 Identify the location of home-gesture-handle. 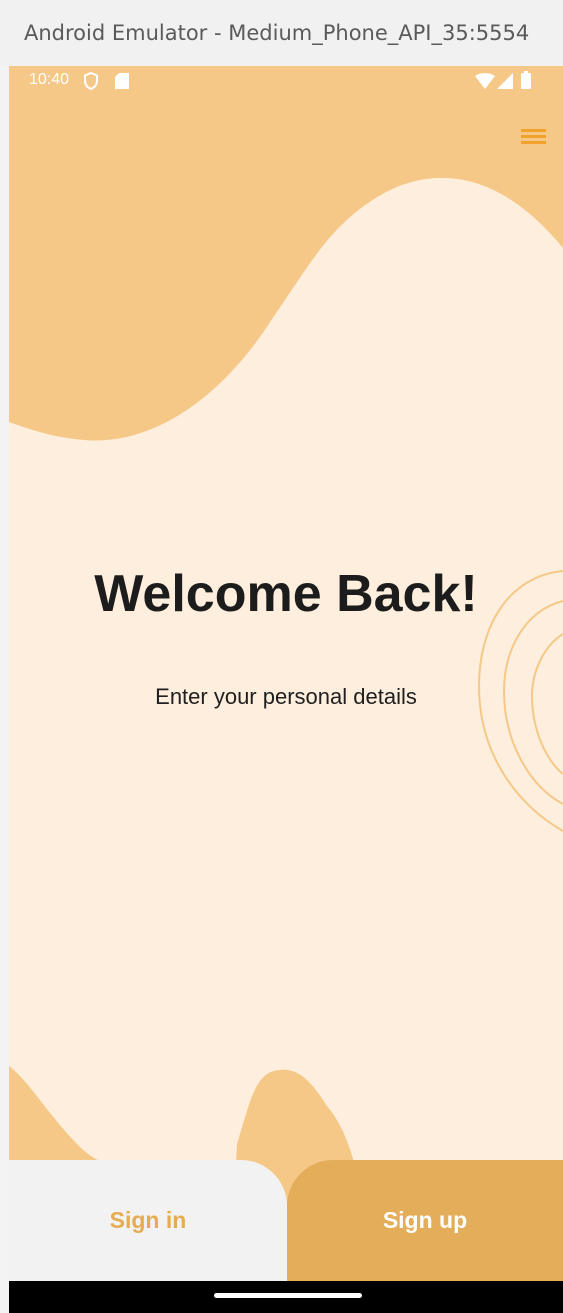
(288, 1295).